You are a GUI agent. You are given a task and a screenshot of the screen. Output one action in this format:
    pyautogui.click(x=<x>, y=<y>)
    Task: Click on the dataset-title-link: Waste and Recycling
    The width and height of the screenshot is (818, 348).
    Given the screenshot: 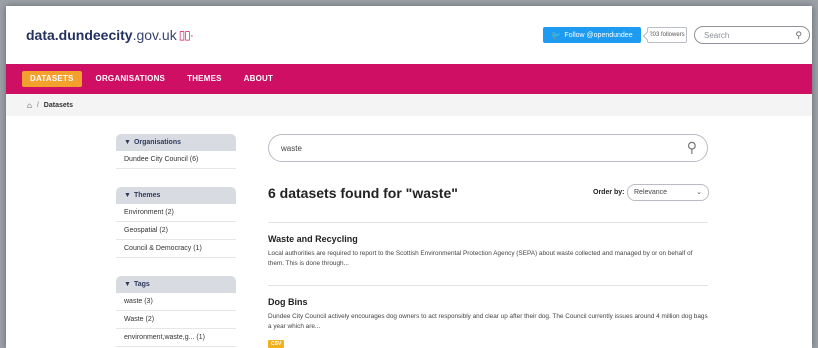 What is the action you would take?
    pyautogui.click(x=488, y=239)
    